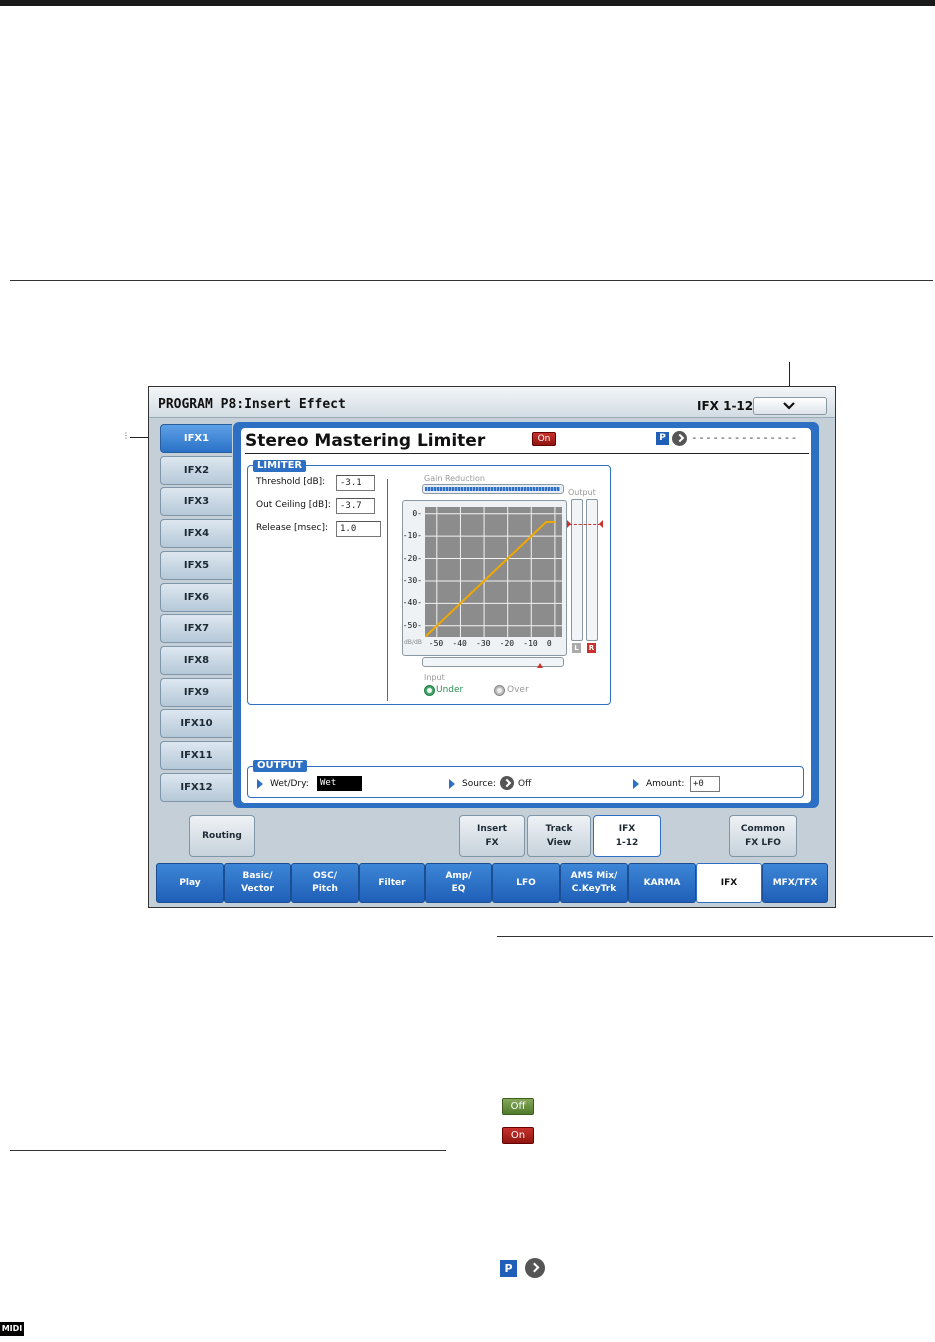  Describe the element at coordinates (493, 489) in the screenshot. I see `gain-reduction-meter` at that location.